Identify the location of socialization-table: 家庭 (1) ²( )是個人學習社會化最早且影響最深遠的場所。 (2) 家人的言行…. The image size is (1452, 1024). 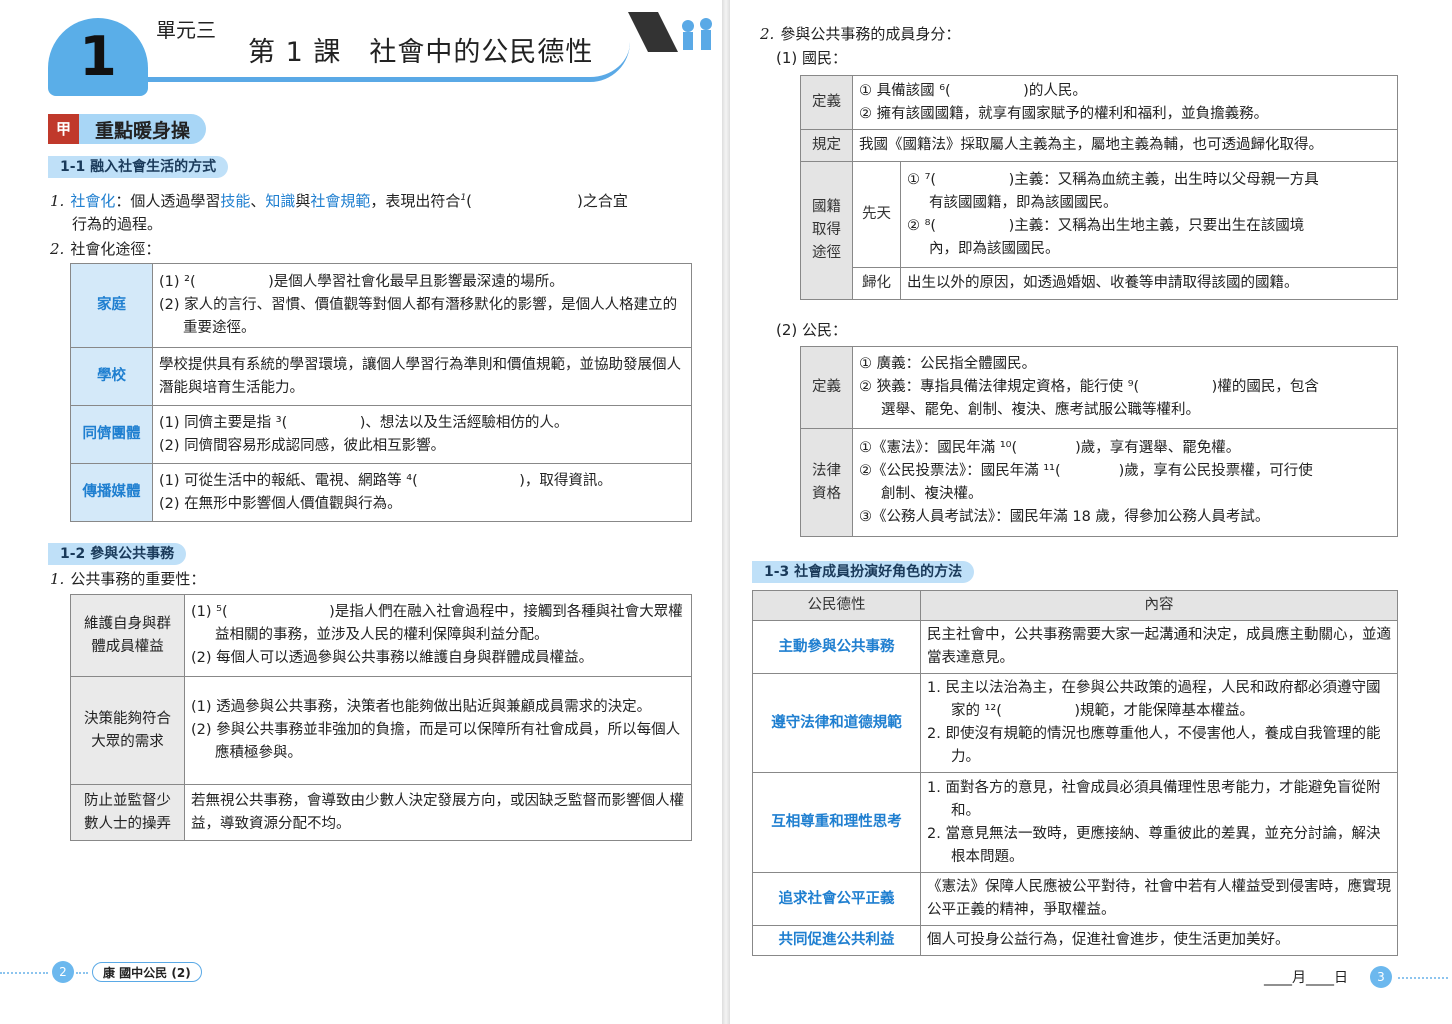
(381, 392).